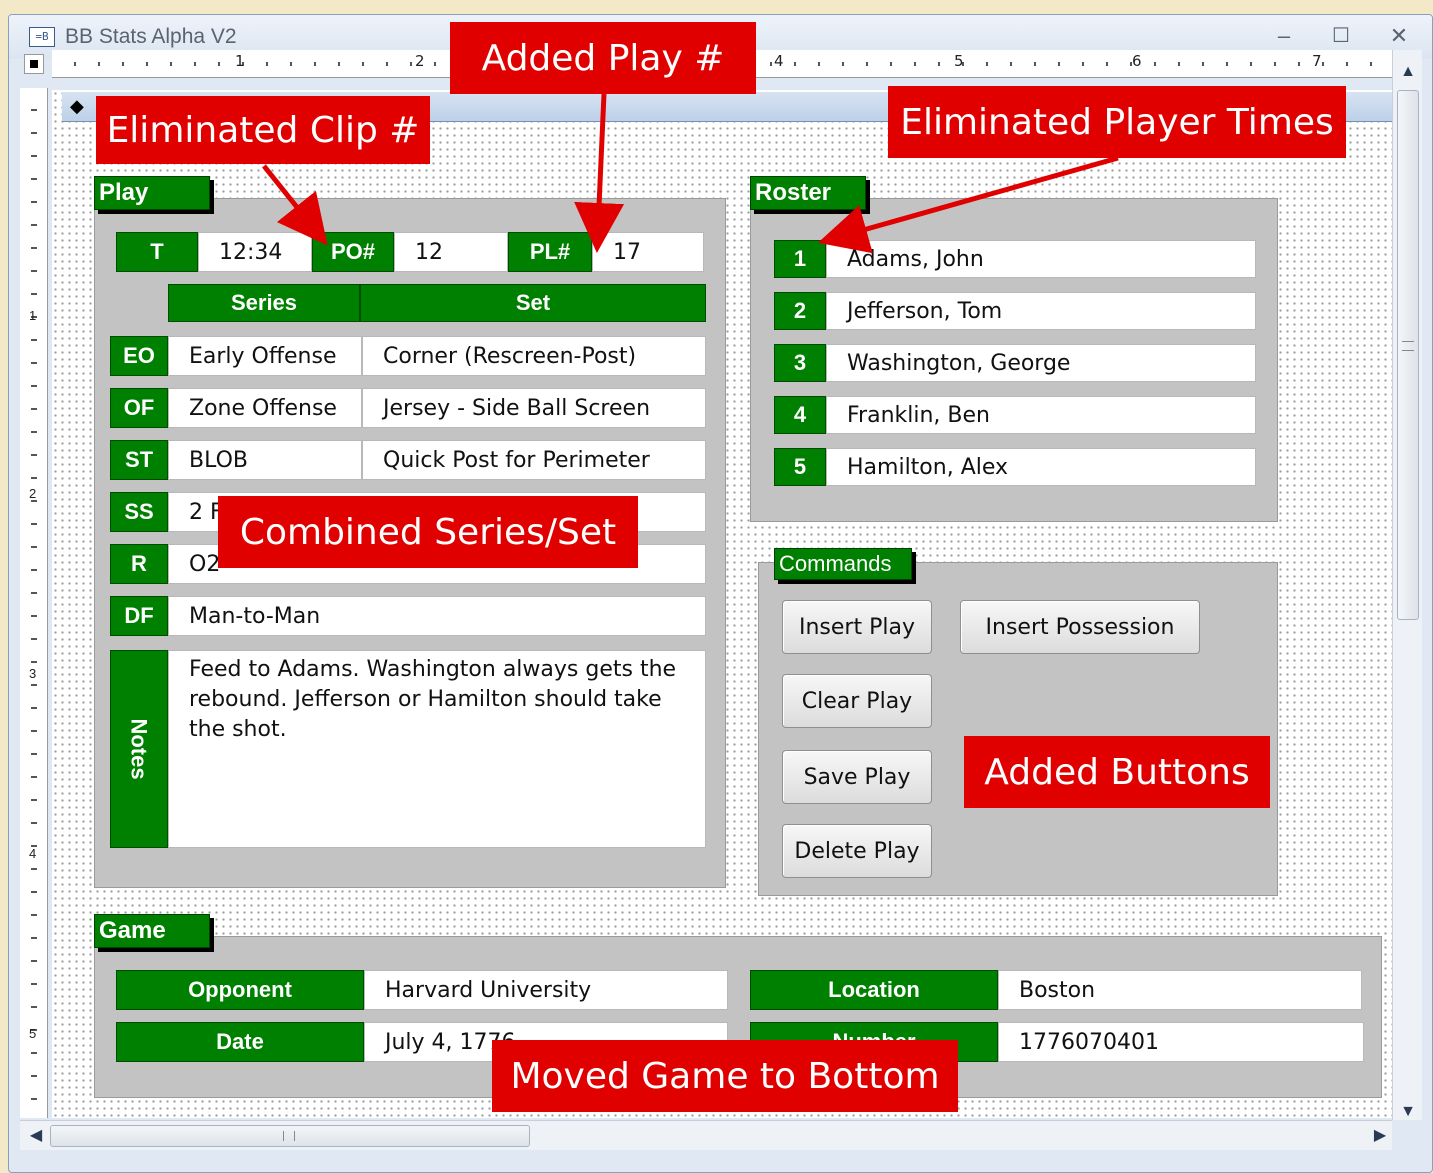 The image size is (1433, 1173). I want to click on callout-combined-series: Combined Series/Set, so click(428, 532).